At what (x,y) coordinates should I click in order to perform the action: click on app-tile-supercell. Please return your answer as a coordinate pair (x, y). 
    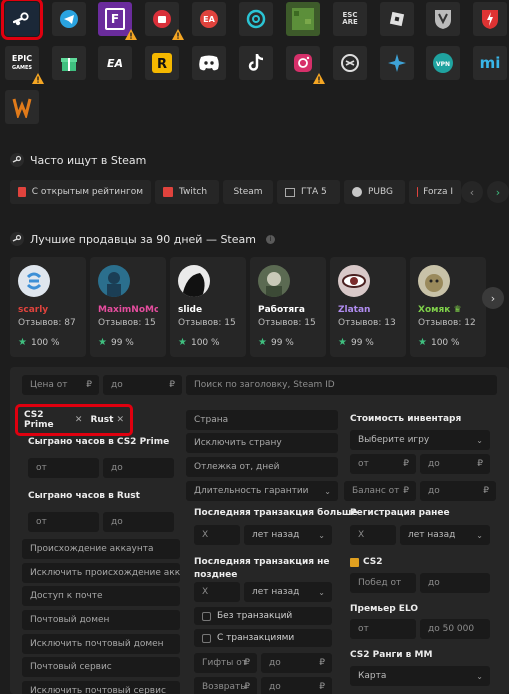
    Looking at the image, I should click on (164, 21).